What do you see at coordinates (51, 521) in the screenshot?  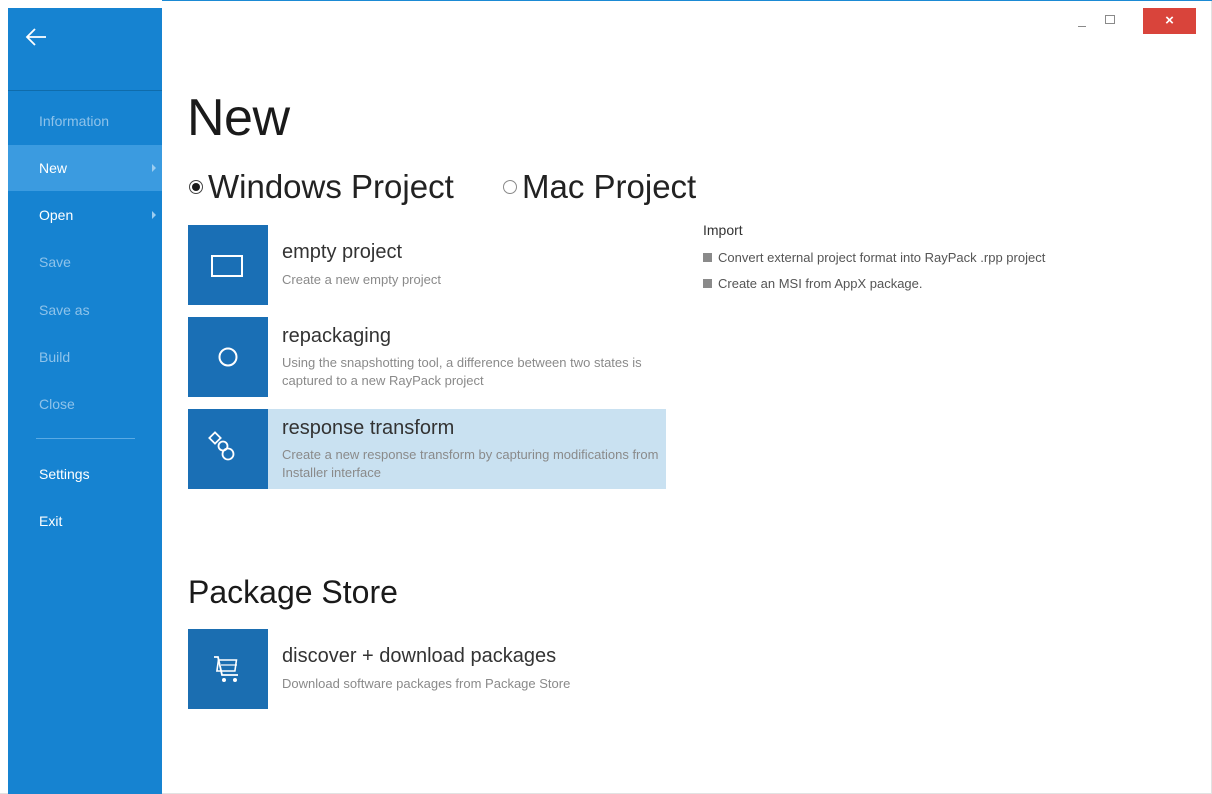 I see `sidebar-item-label: Exit` at bounding box center [51, 521].